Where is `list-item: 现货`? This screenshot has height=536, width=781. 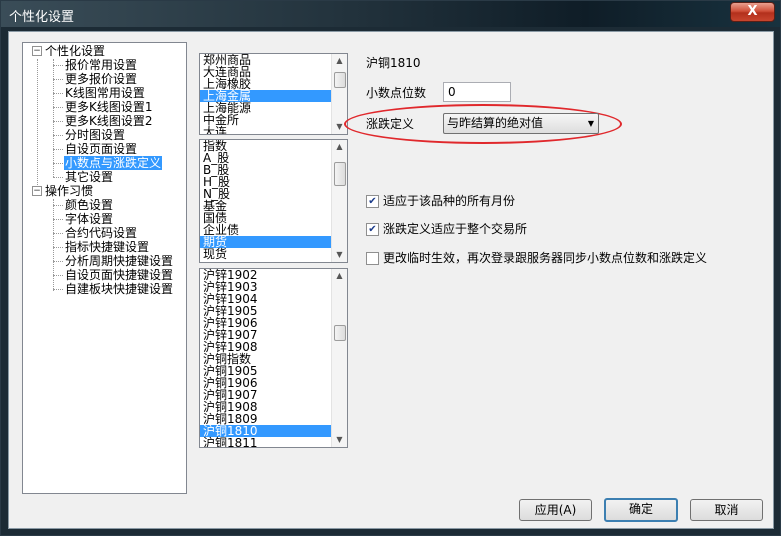
list-item: 现货 is located at coordinates (273, 254).